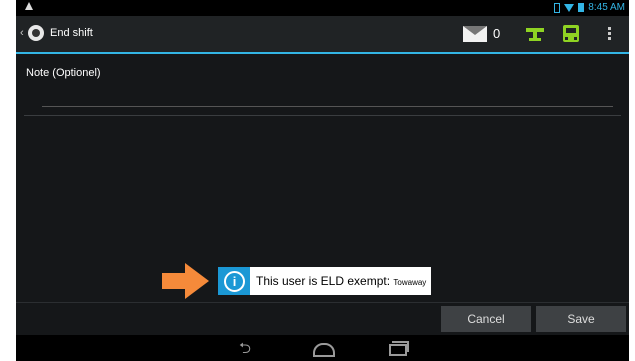  Describe the element at coordinates (322, 115) in the screenshot. I see `section-divider` at that location.